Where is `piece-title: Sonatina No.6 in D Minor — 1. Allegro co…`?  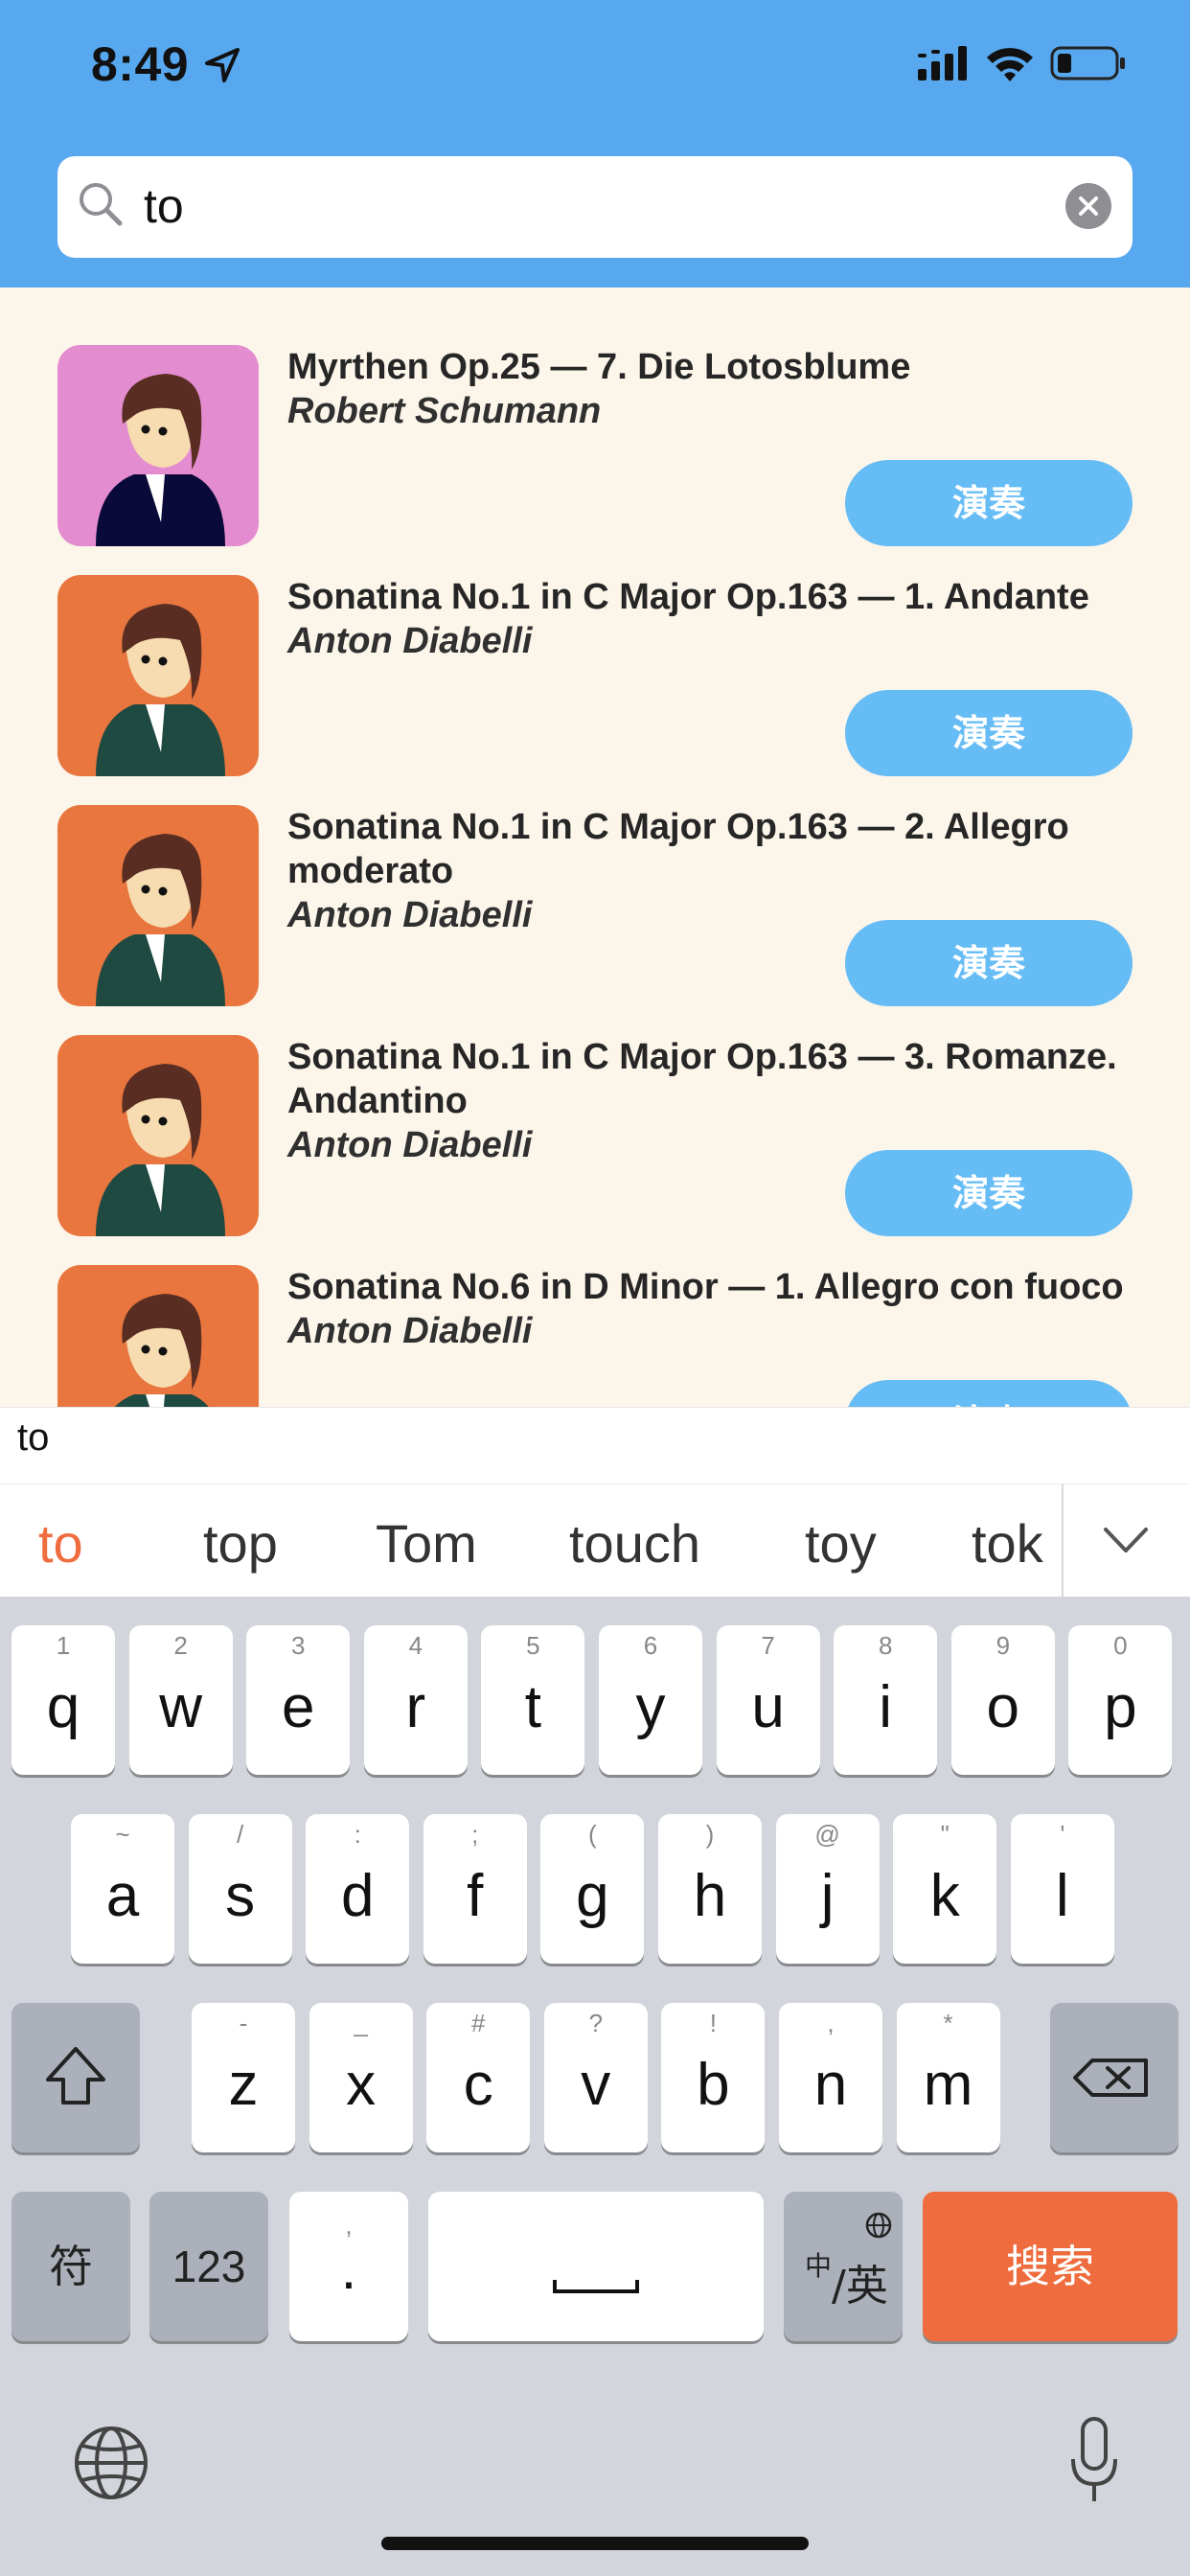 piece-title: Sonatina No.6 in D Minor — 1. Allegro co… is located at coordinates (709, 1309).